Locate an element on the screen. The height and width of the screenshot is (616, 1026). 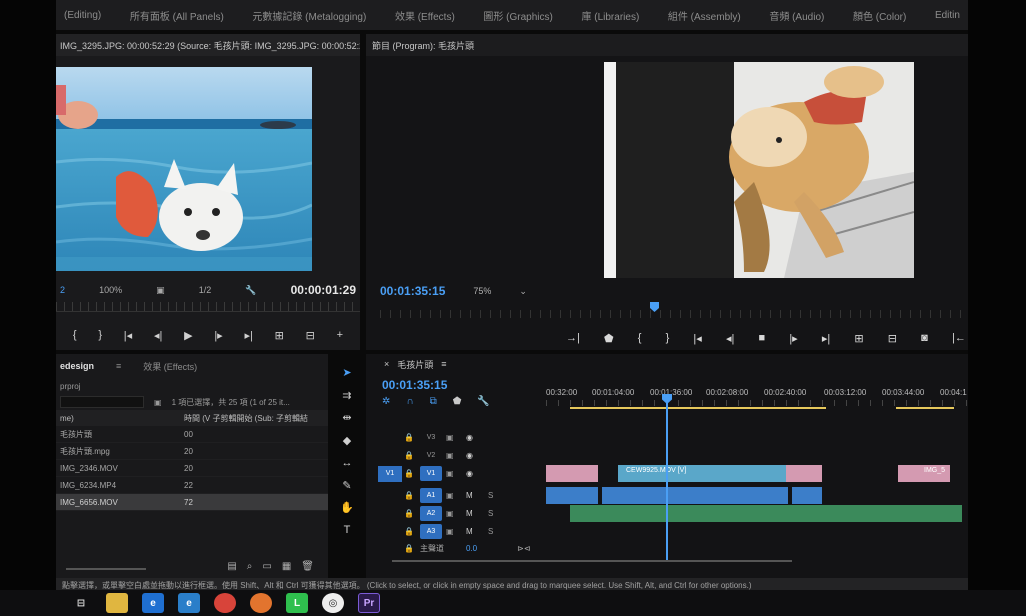
end-marker-icon: ⊳⊲ is located at coordinates (523, 548).